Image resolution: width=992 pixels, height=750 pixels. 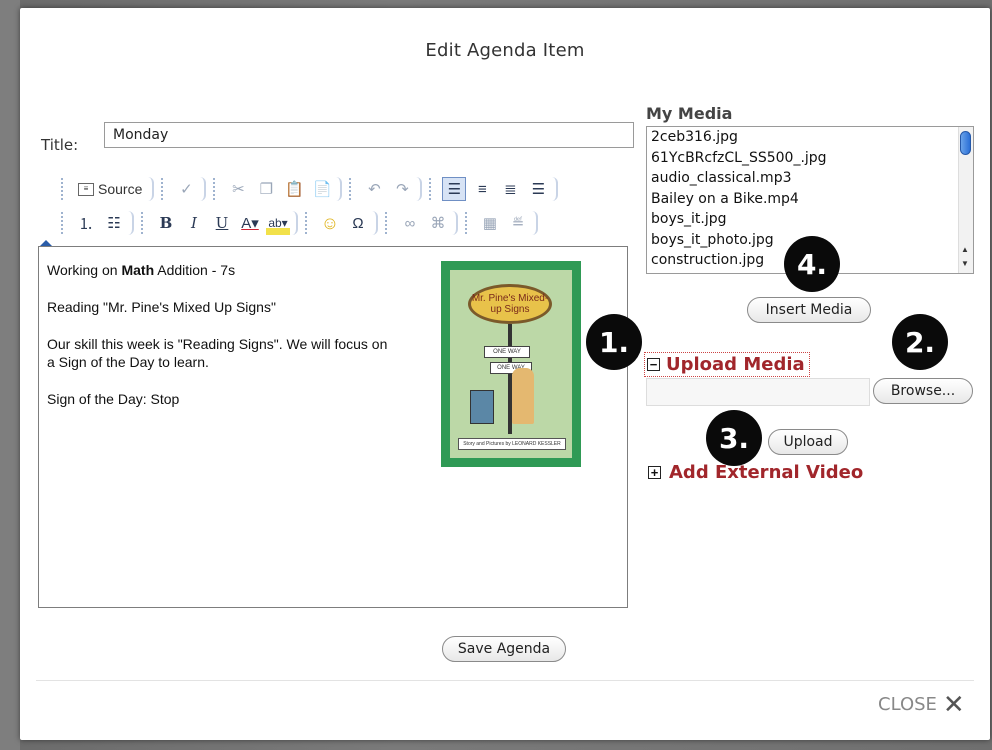 I want to click on callout-2: 2., so click(x=920, y=342).